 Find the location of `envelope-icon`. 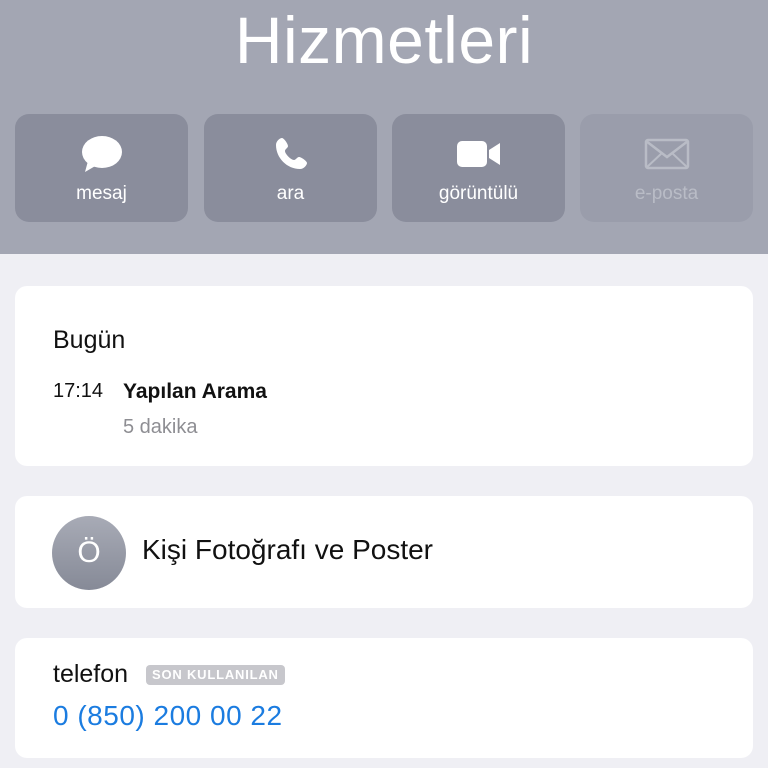

envelope-icon is located at coordinates (666, 154).